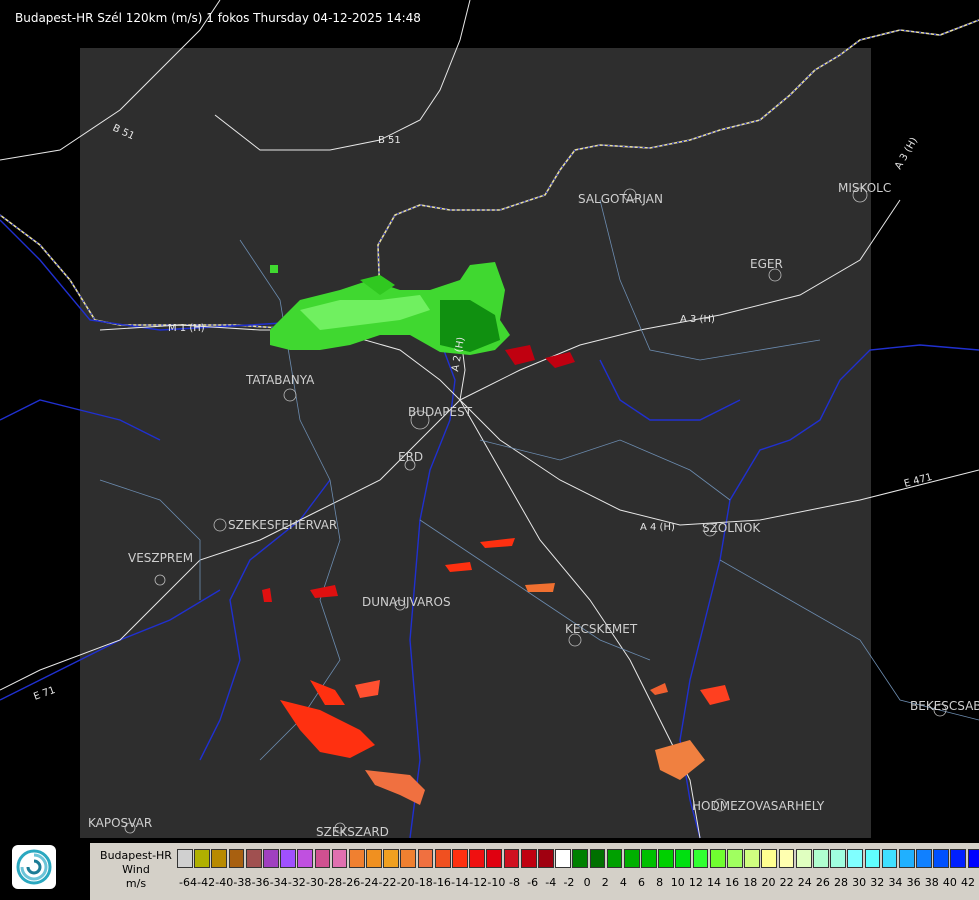 This screenshot has width=979, height=900. What do you see at coordinates (657, 527) in the screenshot?
I see `road-label: A 4 (H)` at bounding box center [657, 527].